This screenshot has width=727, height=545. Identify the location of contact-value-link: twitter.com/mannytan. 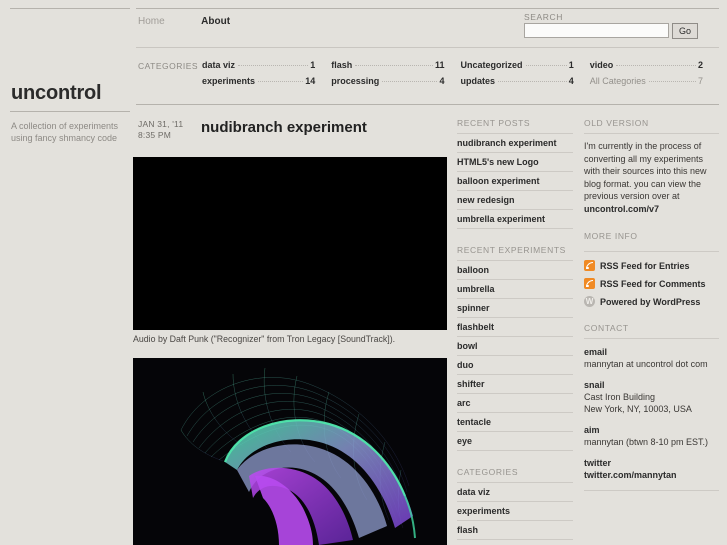
(651, 475).